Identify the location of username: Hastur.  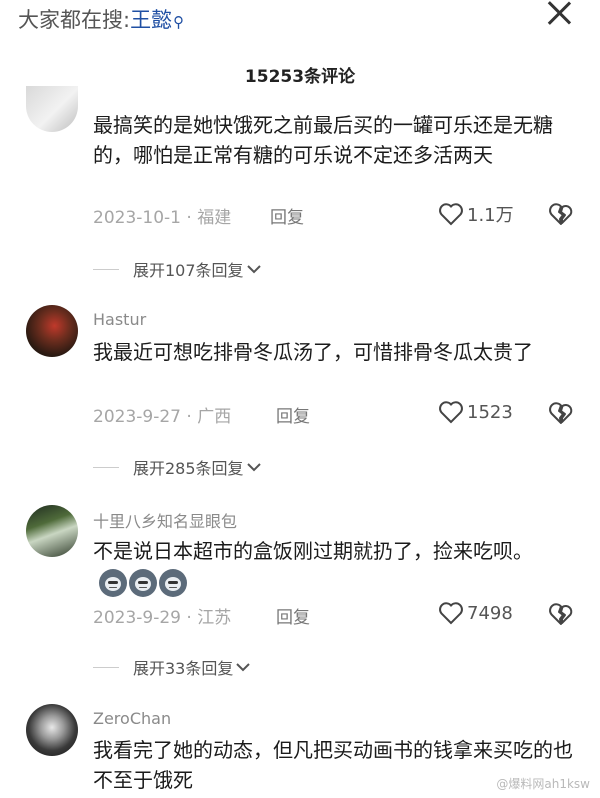
(119, 319).